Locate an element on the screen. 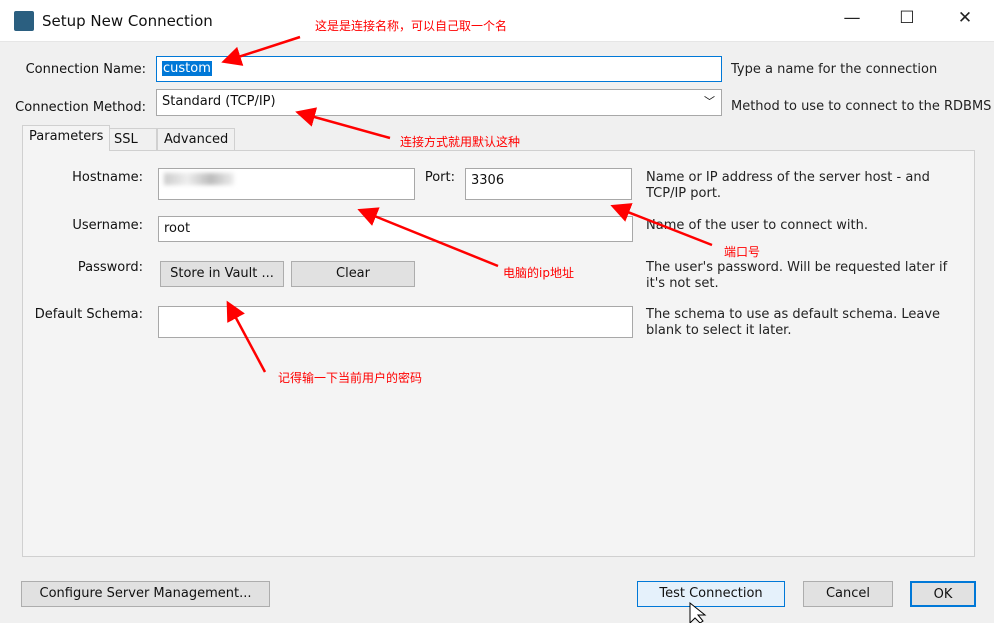 The image size is (994, 623). tab-parameters: Parameters is located at coordinates (66, 138).